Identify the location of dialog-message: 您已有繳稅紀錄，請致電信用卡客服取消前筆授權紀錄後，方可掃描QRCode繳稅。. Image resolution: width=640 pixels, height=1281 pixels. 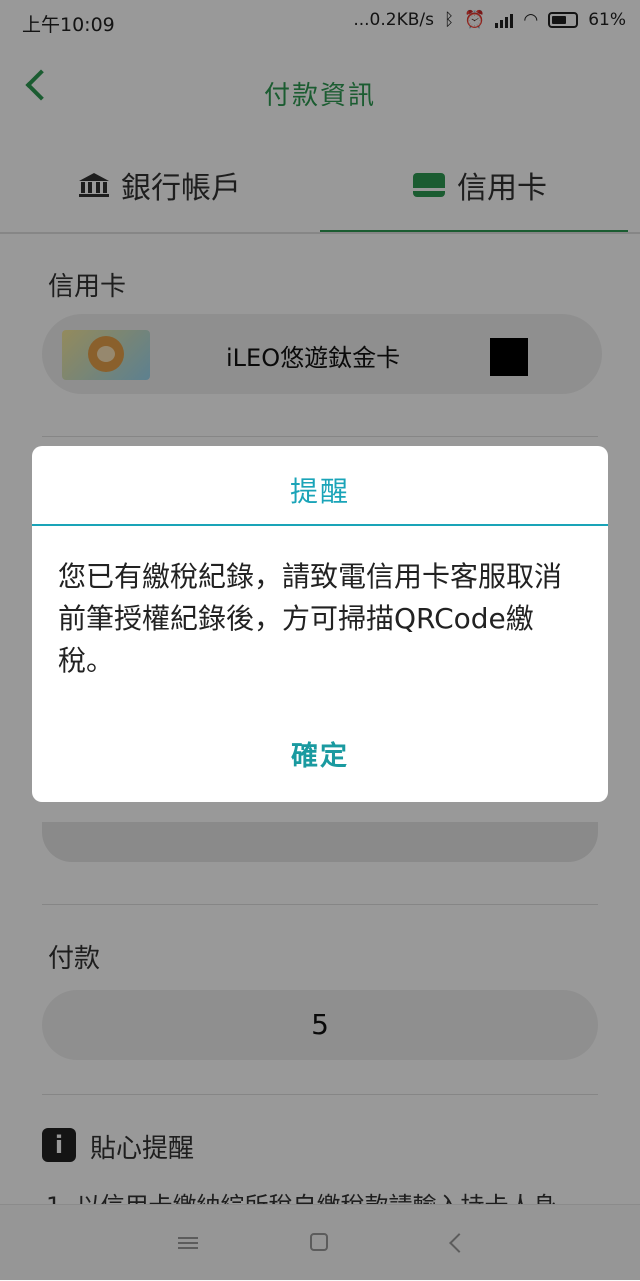
(310, 618).